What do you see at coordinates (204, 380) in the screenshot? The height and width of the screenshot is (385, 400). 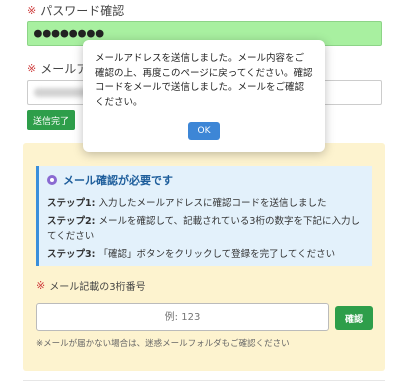 I see `divider` at bounding box center [204, 380].